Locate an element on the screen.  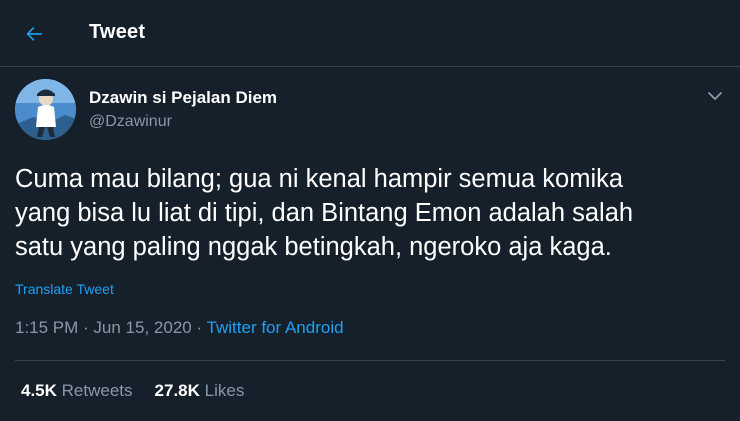
arrow-left-icon is located at coordinates (34, 33).